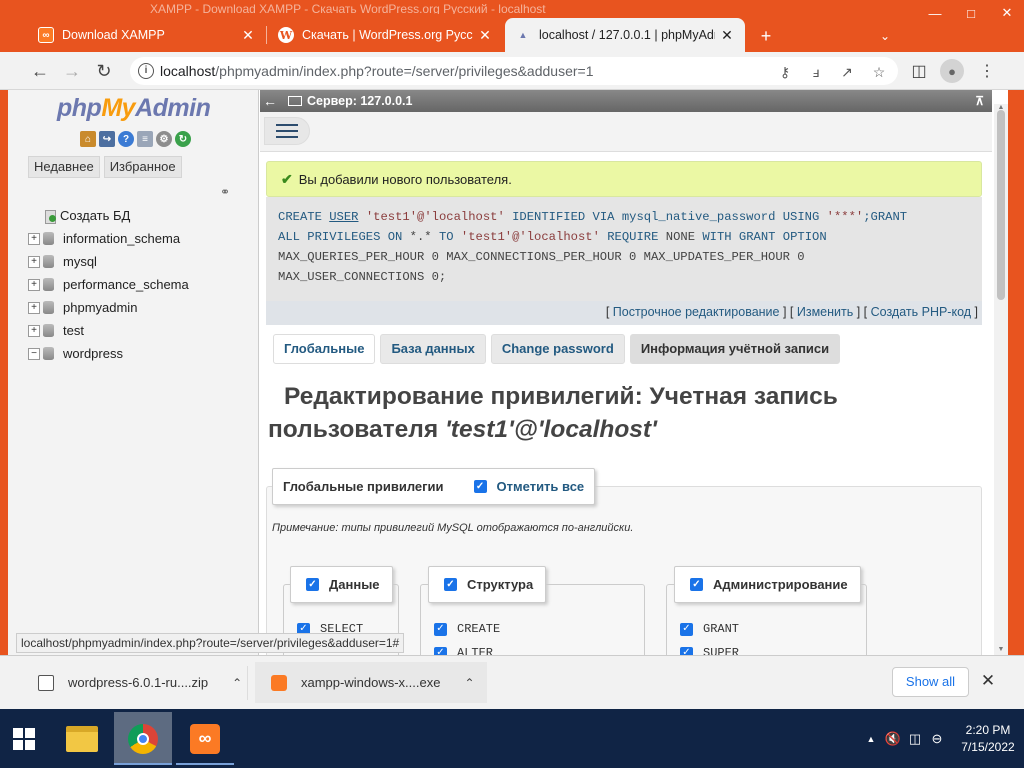 Image resolution: width=1024 pixels, height=768 pixels. Describe the element at coordinates (164, 139) in the screenshot. I see `settings-gear-icon: ⚙` at that location.